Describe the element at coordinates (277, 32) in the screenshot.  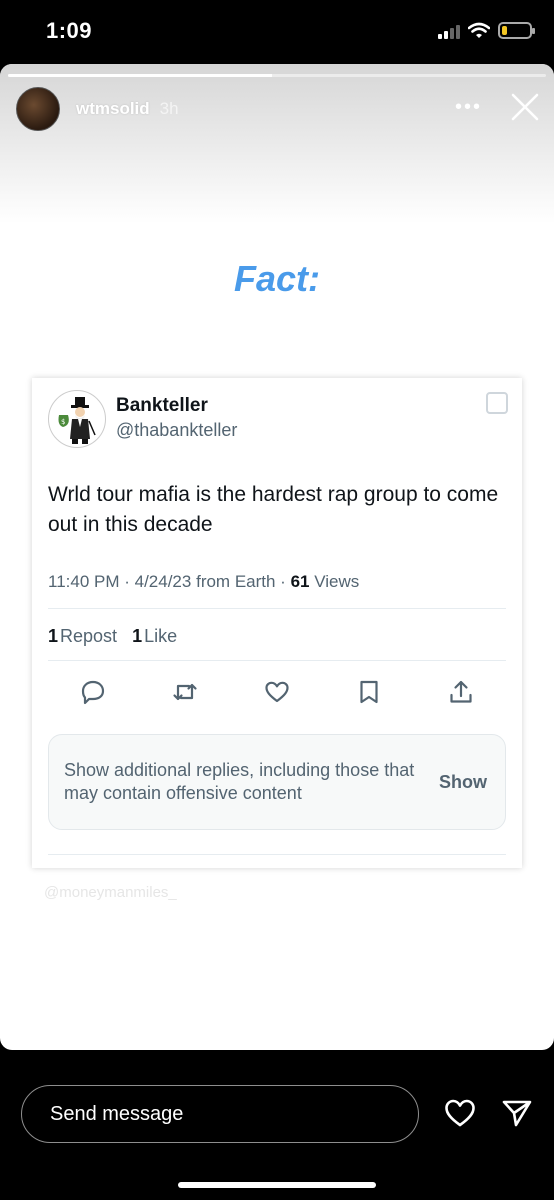
I see `status-bar: 1:09` at that location.